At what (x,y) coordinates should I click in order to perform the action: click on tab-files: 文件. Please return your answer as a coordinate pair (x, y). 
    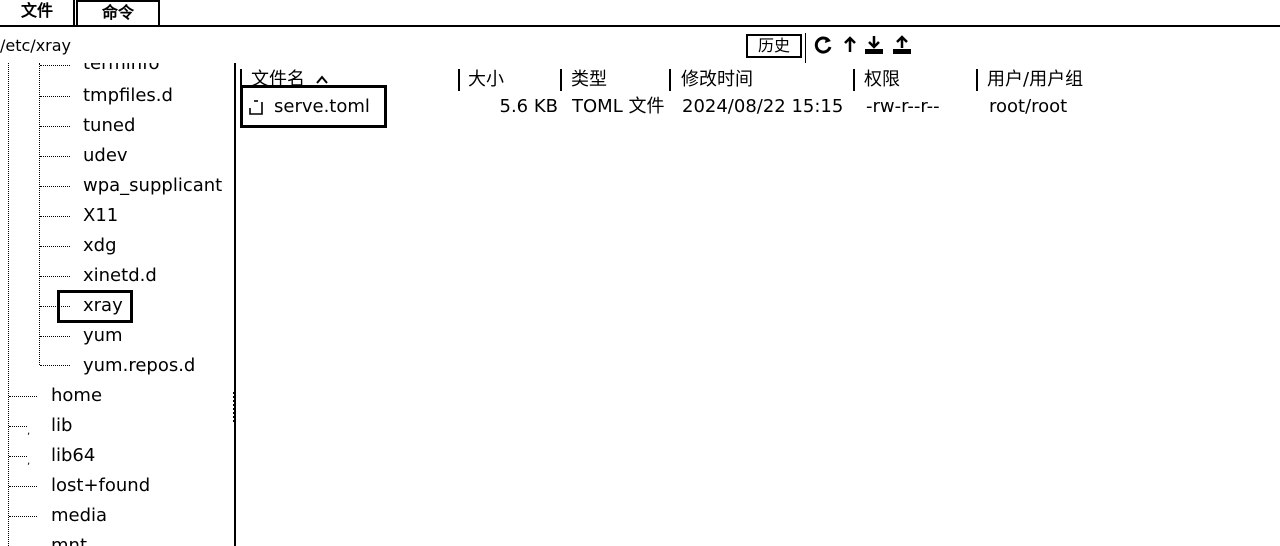
    Looking at the image, I should click on (37, 12).